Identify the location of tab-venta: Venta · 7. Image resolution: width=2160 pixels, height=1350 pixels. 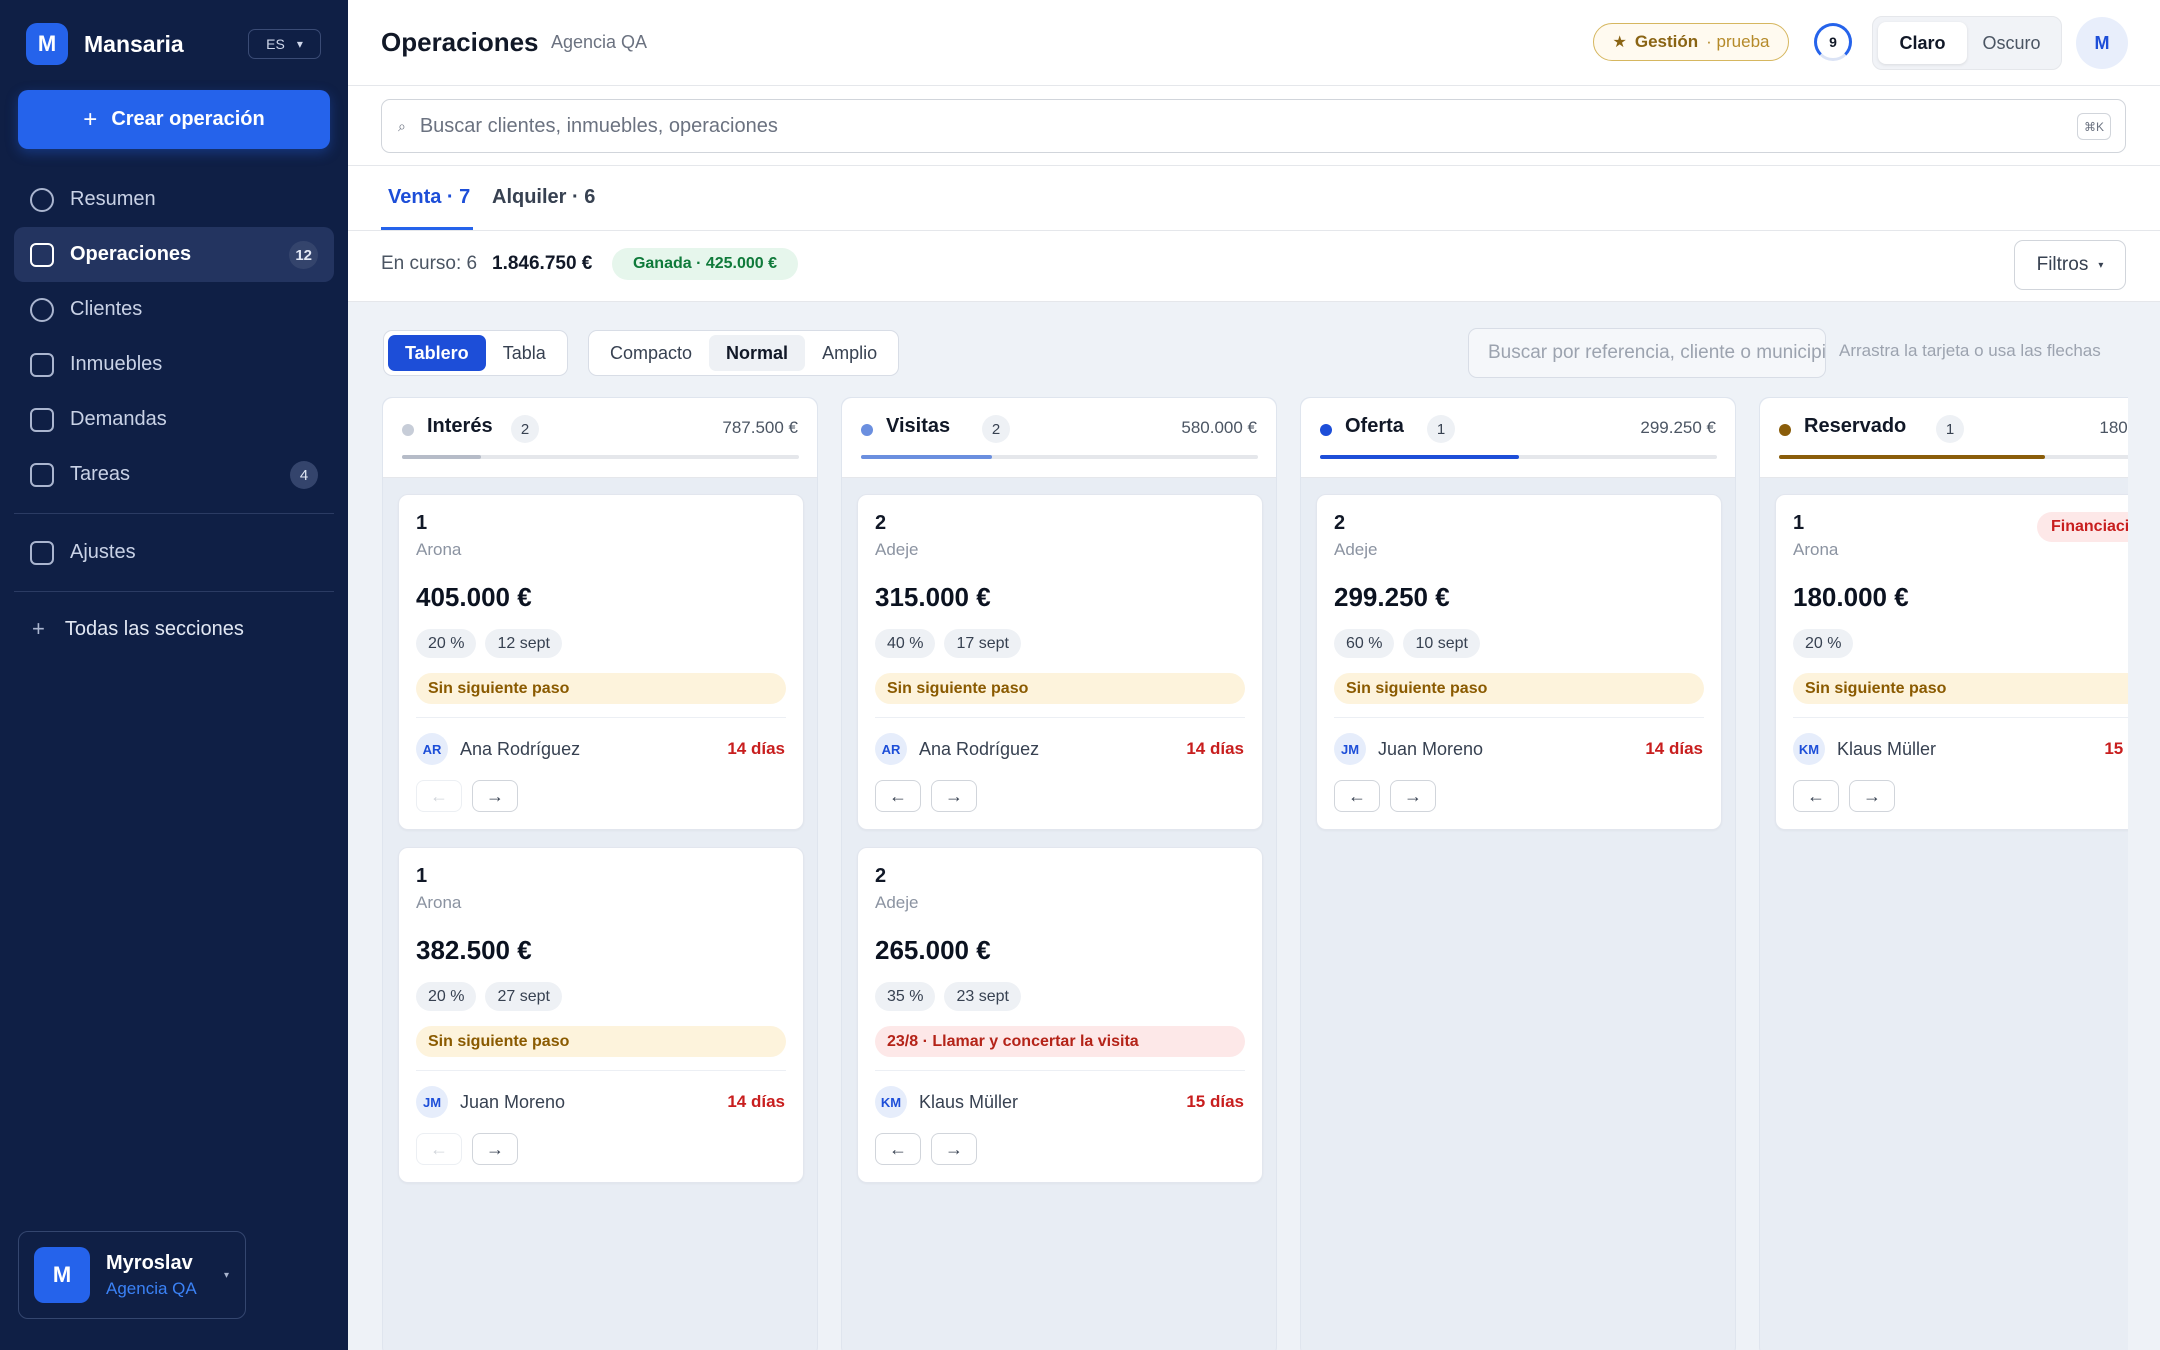
(429, 197).